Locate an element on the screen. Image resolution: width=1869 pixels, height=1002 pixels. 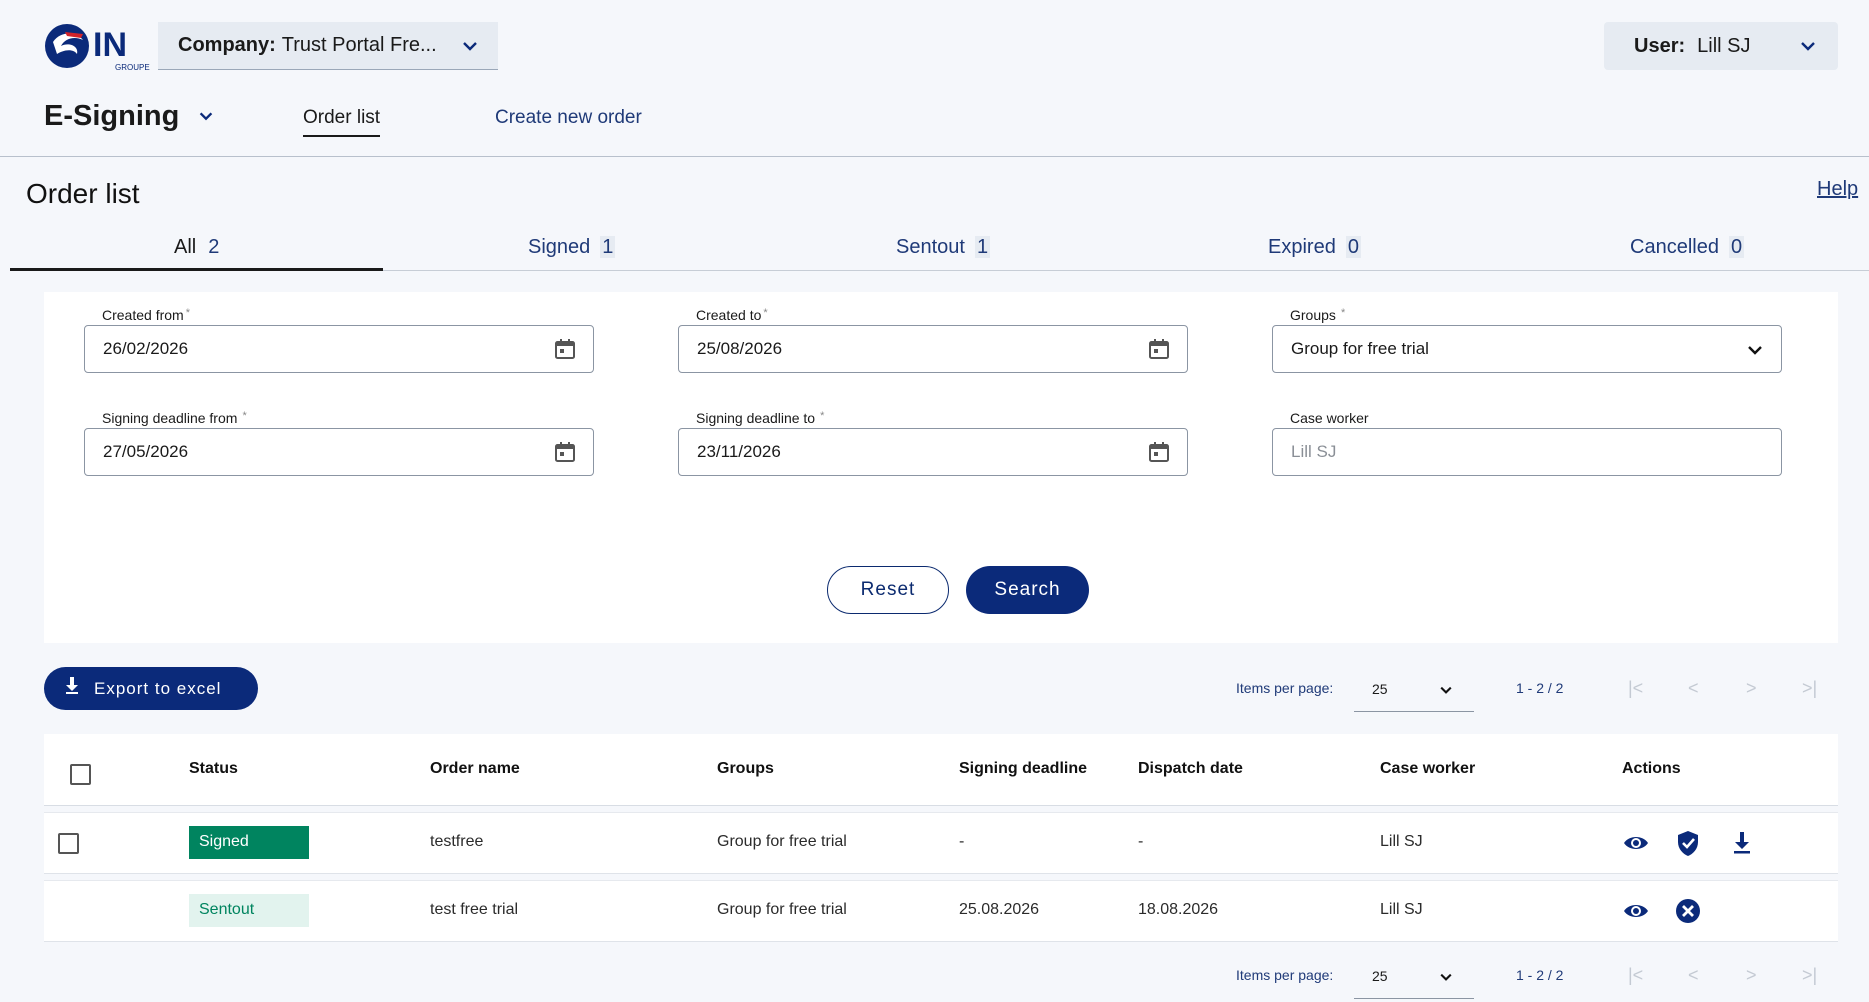
dispatch-date: - is located at coordinates (1141, 841).